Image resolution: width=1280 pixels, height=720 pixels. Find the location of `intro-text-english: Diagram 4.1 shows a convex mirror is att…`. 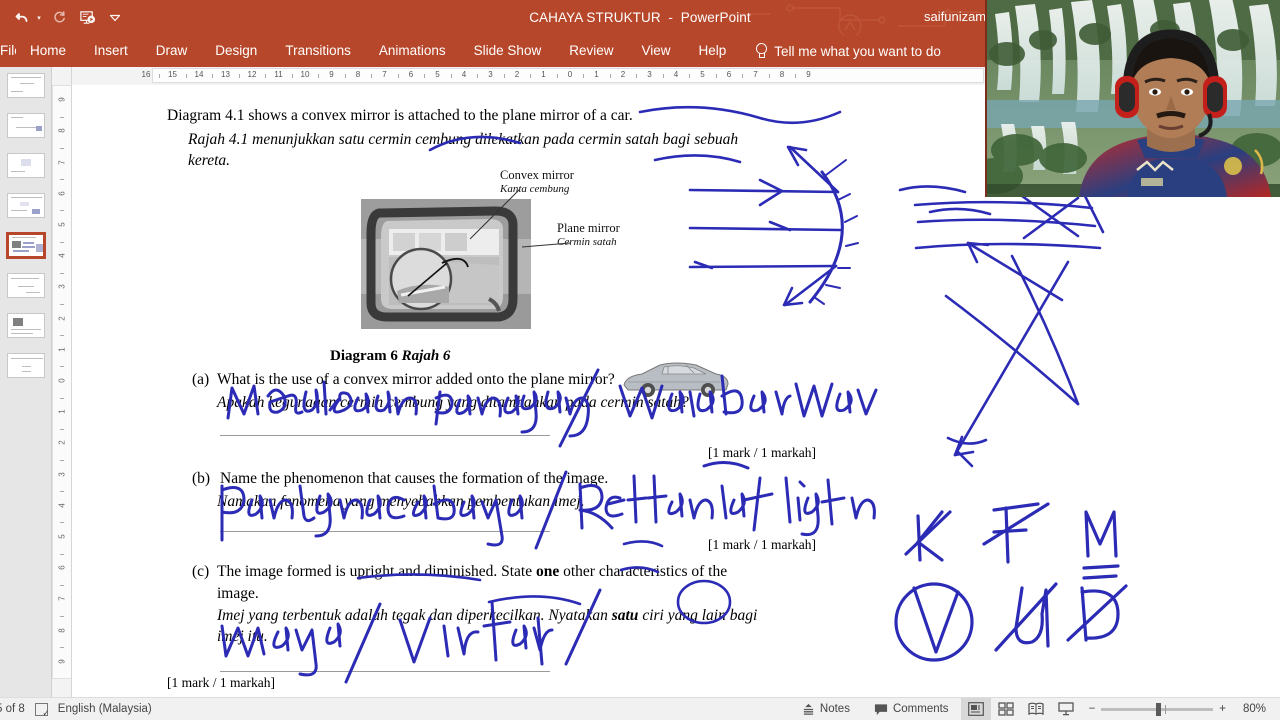

intro-text-english: Diagram 4.1 shows a convex mirror is att… is located at coordinates (400, 115).